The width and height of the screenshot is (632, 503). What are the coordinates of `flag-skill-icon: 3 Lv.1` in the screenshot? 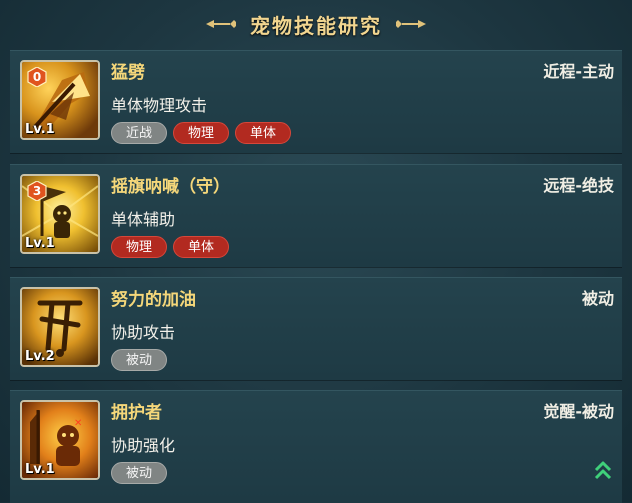 It's located at (60, 214).